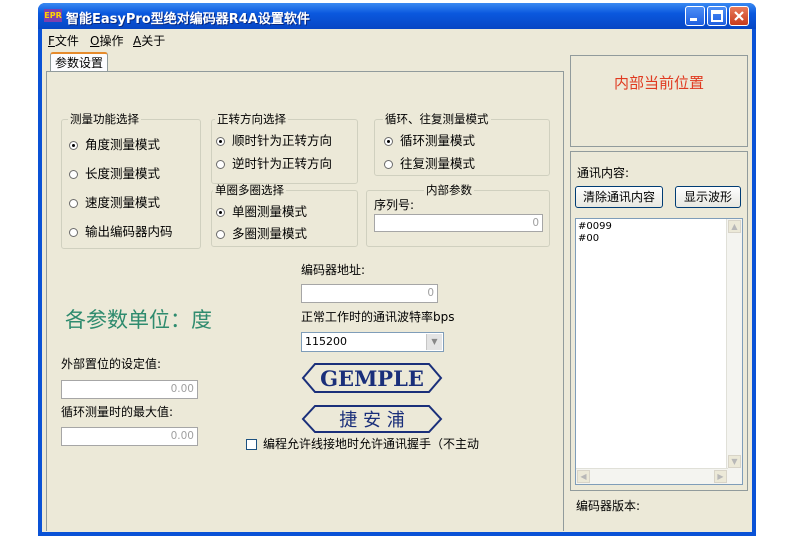 This screenshot has height=550, width=787. What do you see at coordinates (589, 238) in the screenshot?
I see `comm-log-line: #00` at bounding box center [589, 238].